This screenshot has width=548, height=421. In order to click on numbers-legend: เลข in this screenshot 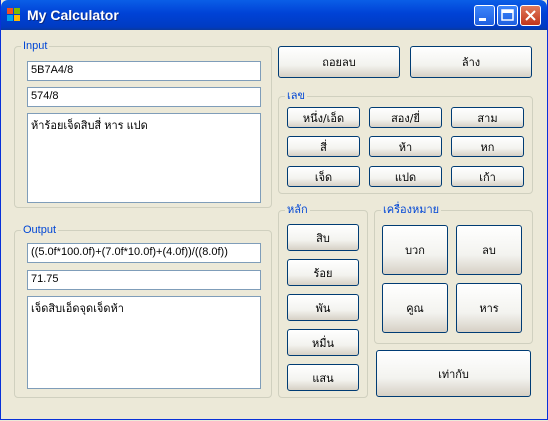, I will do `click(296, 96)`.